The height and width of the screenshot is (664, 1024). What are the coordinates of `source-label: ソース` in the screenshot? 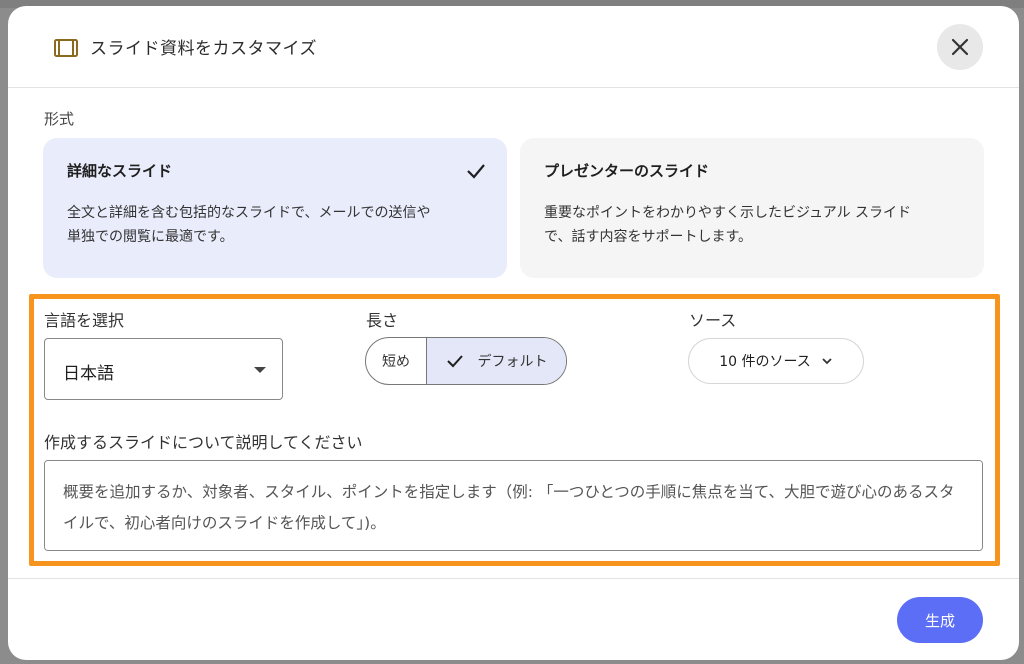 It's located at (713, 320).